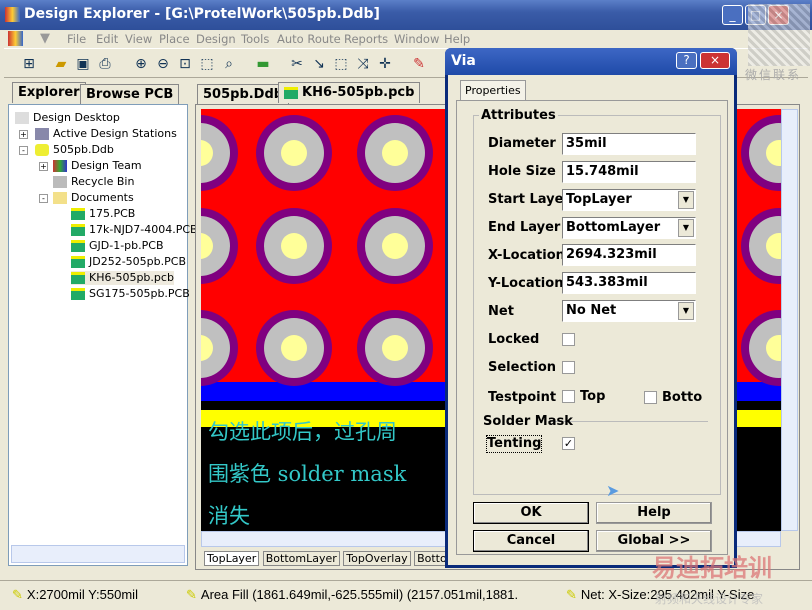 The image size is (812, 610). What do you see at coordinates (416, 39) in the screenshot?
I see `menu-window: Window` at bounding box center [416, 39].